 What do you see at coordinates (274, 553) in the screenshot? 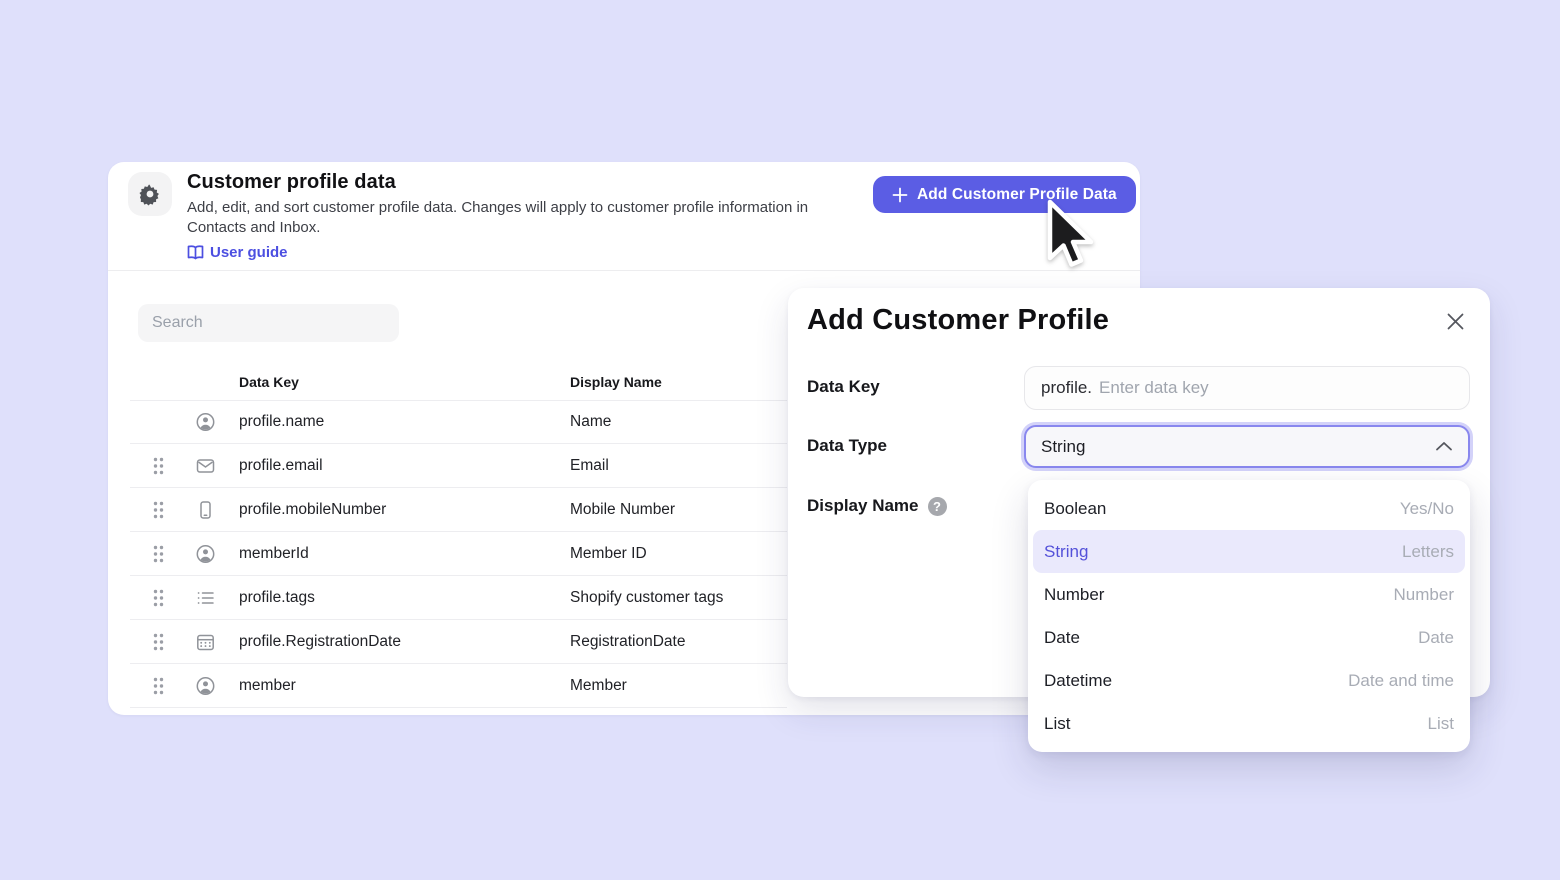
I see `data-key-cell: memberId` at bounding box center [274, 553].